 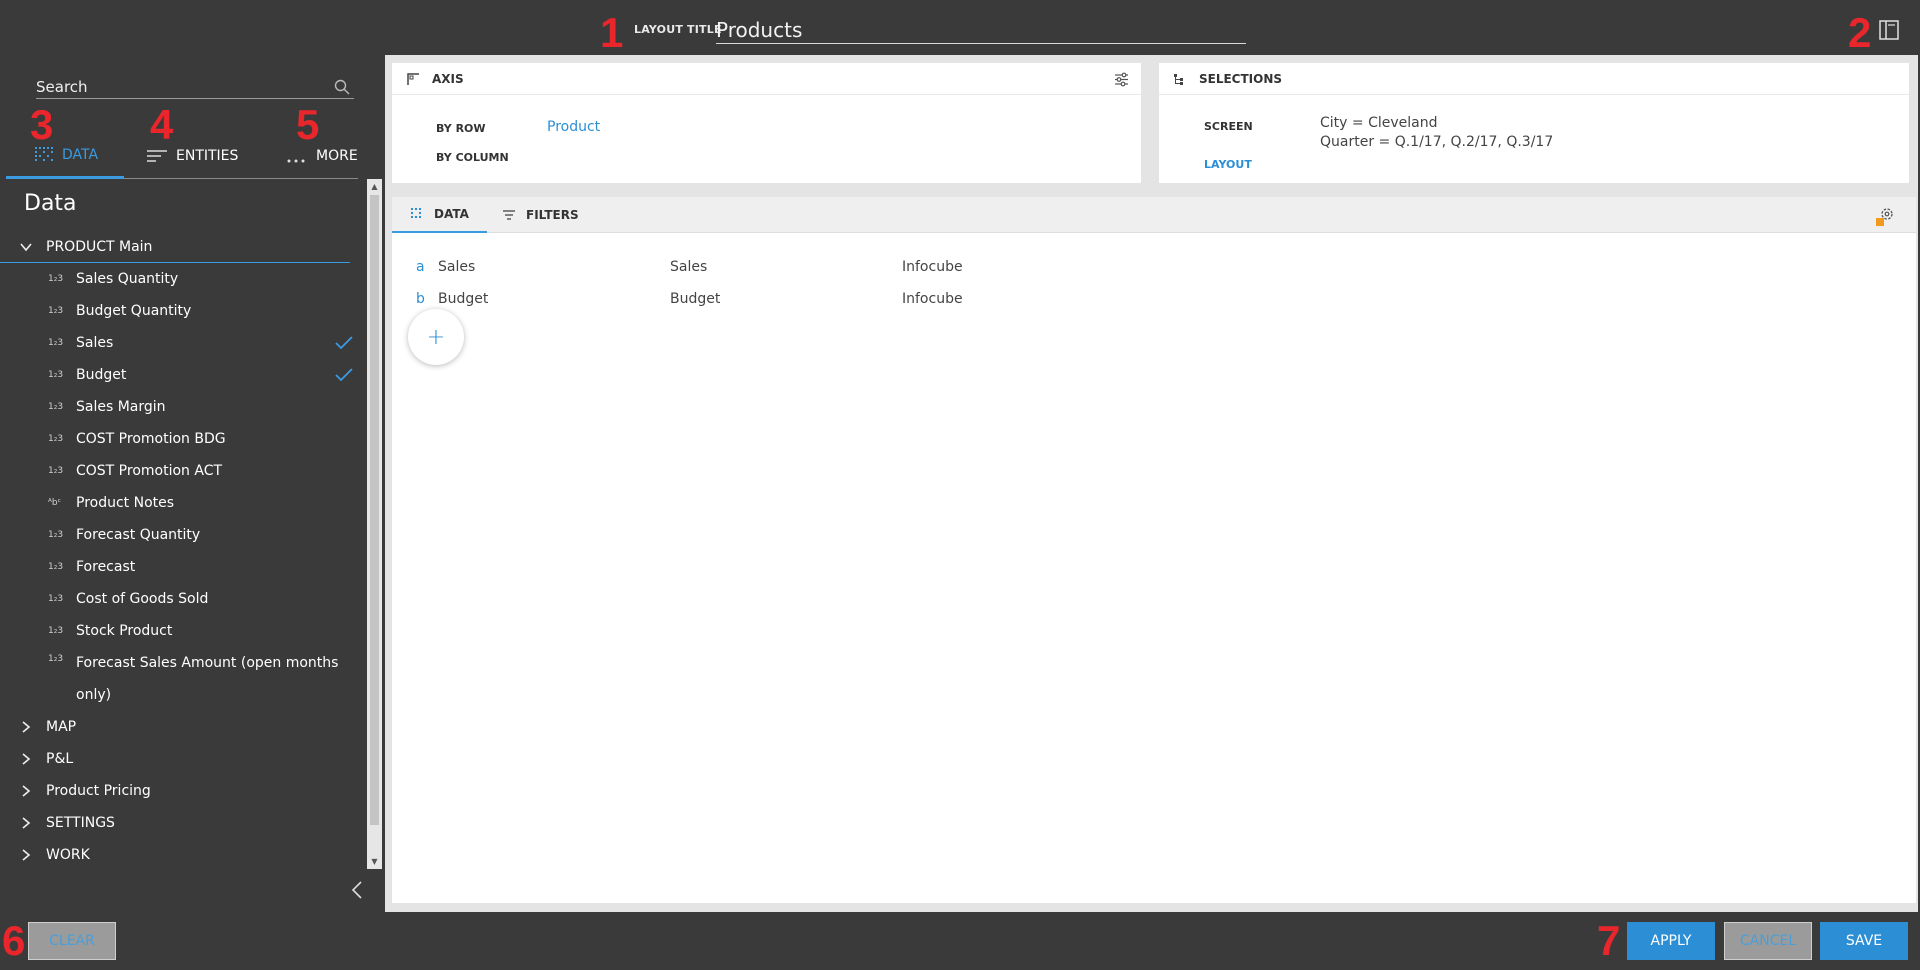 What do you see at coordinates (182, 855) in the screenshot?
I see `tree-group: WORK` at bounding box center [182, 855].